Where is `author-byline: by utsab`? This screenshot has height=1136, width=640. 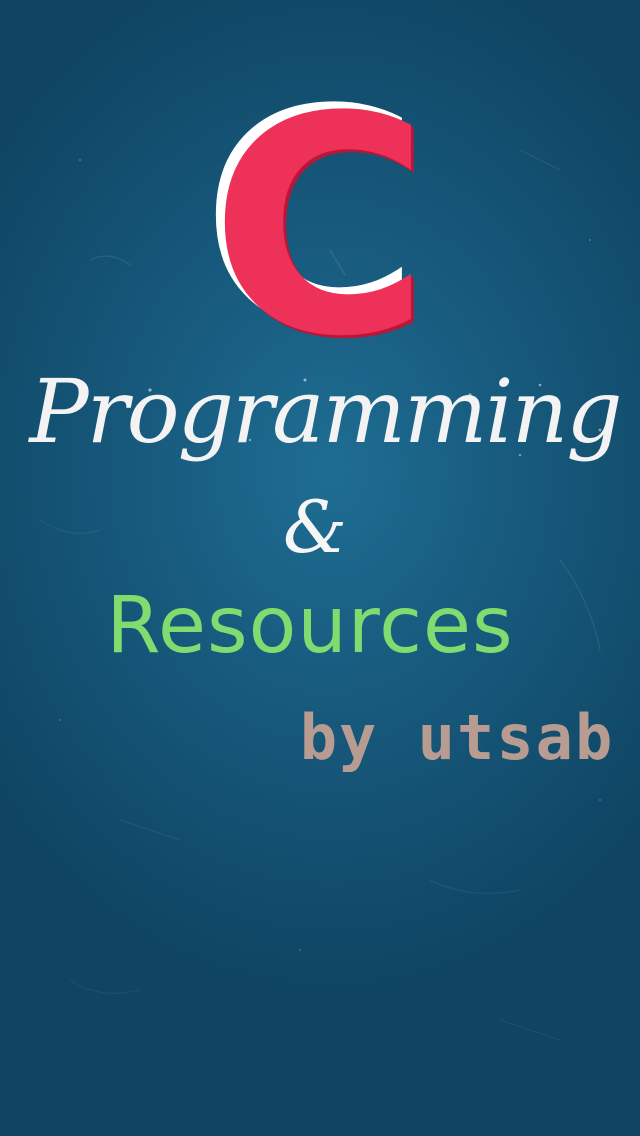
author-byline: by utsab is located at coordinates (457, 737).